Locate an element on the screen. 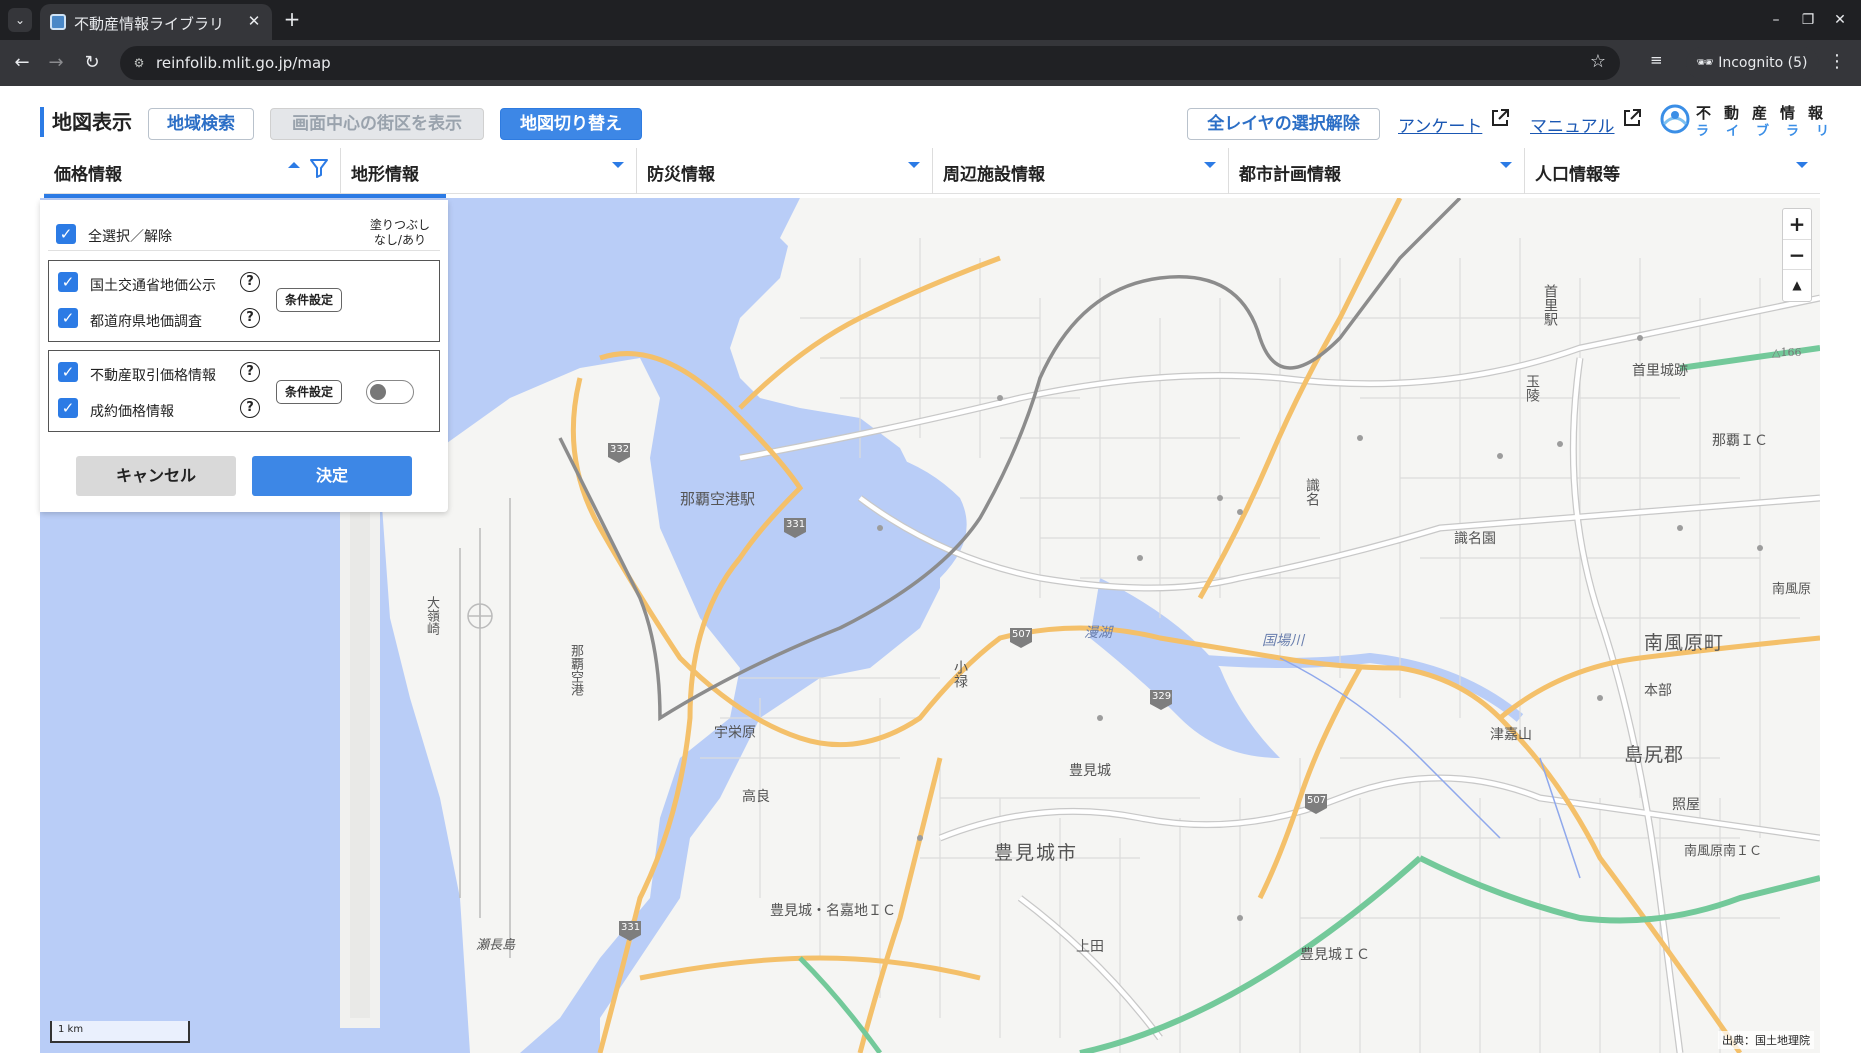 The width and height of the screenshot is (1861, 1053). layer-category-bar: 価格情報 地形情報 防災情報 周辺施設情報 都市計画情報 人口情報等 is located at coordinates (932, 173).